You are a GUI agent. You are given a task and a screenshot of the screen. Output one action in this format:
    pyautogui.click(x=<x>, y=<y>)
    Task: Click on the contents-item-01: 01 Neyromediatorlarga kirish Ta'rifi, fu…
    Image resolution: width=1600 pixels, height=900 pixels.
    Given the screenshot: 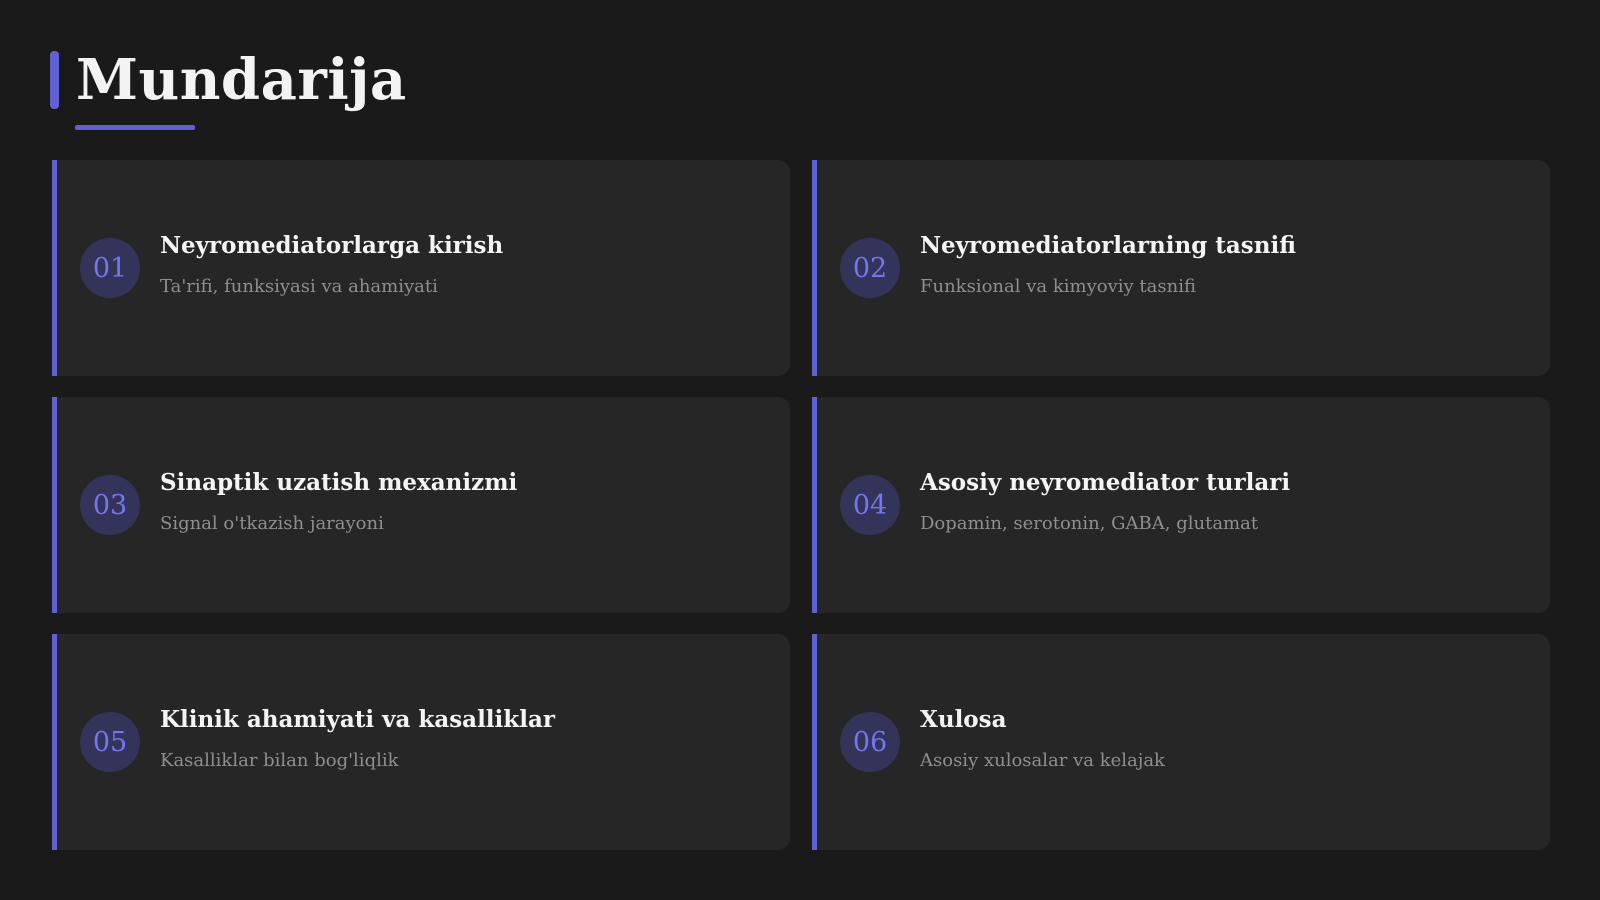 What is the action you would take?
    pyautogui.click(x=421, y=268)
    